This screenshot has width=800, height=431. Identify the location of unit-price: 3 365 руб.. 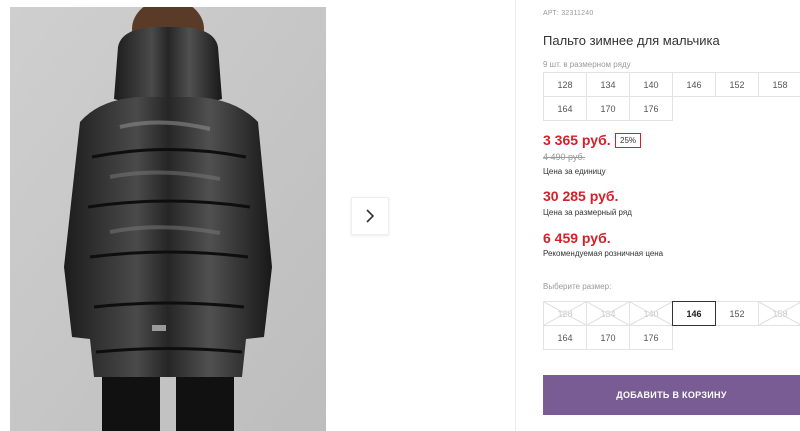
(577, 140).